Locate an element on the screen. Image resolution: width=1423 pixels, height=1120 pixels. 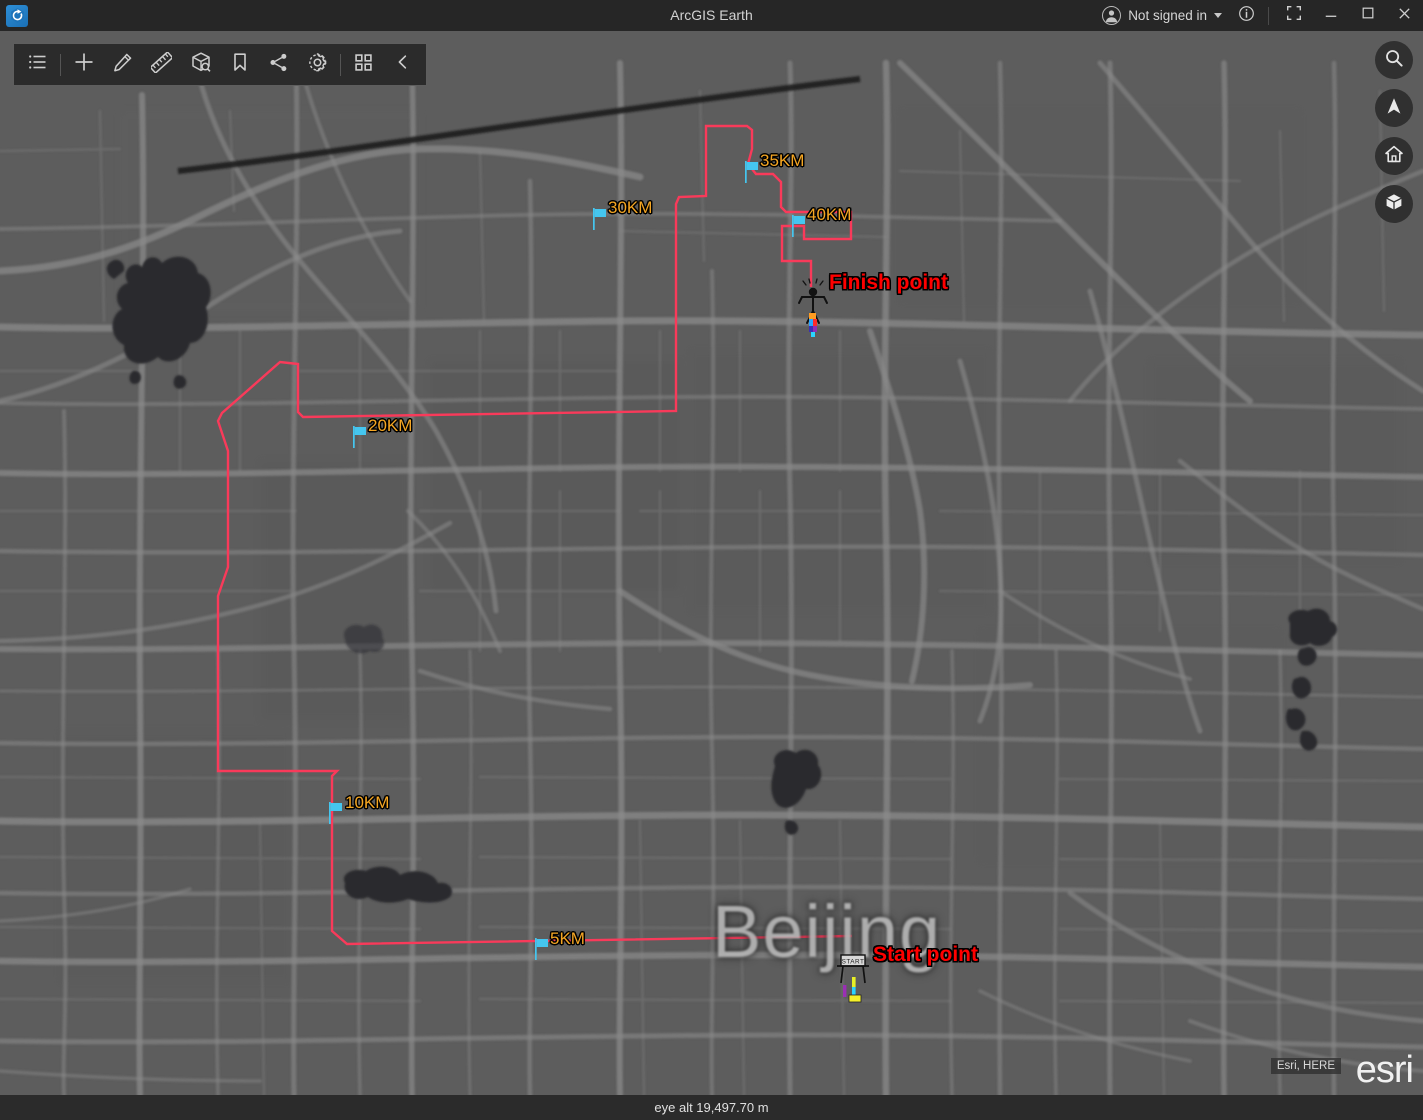
map-right-tools is located at coordinates (1394, 132).